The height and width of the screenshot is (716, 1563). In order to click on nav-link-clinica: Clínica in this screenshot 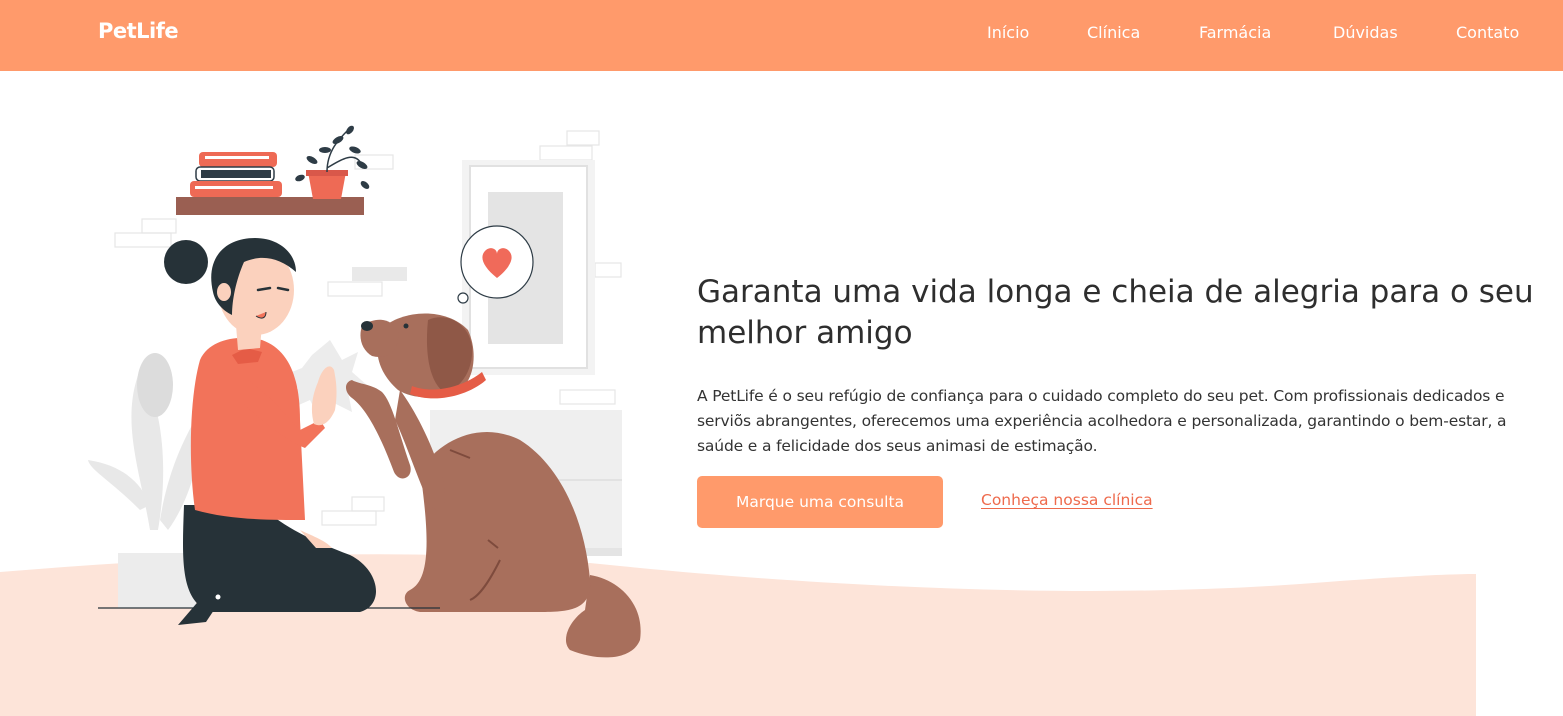, I will do `click(1113, 32)`.